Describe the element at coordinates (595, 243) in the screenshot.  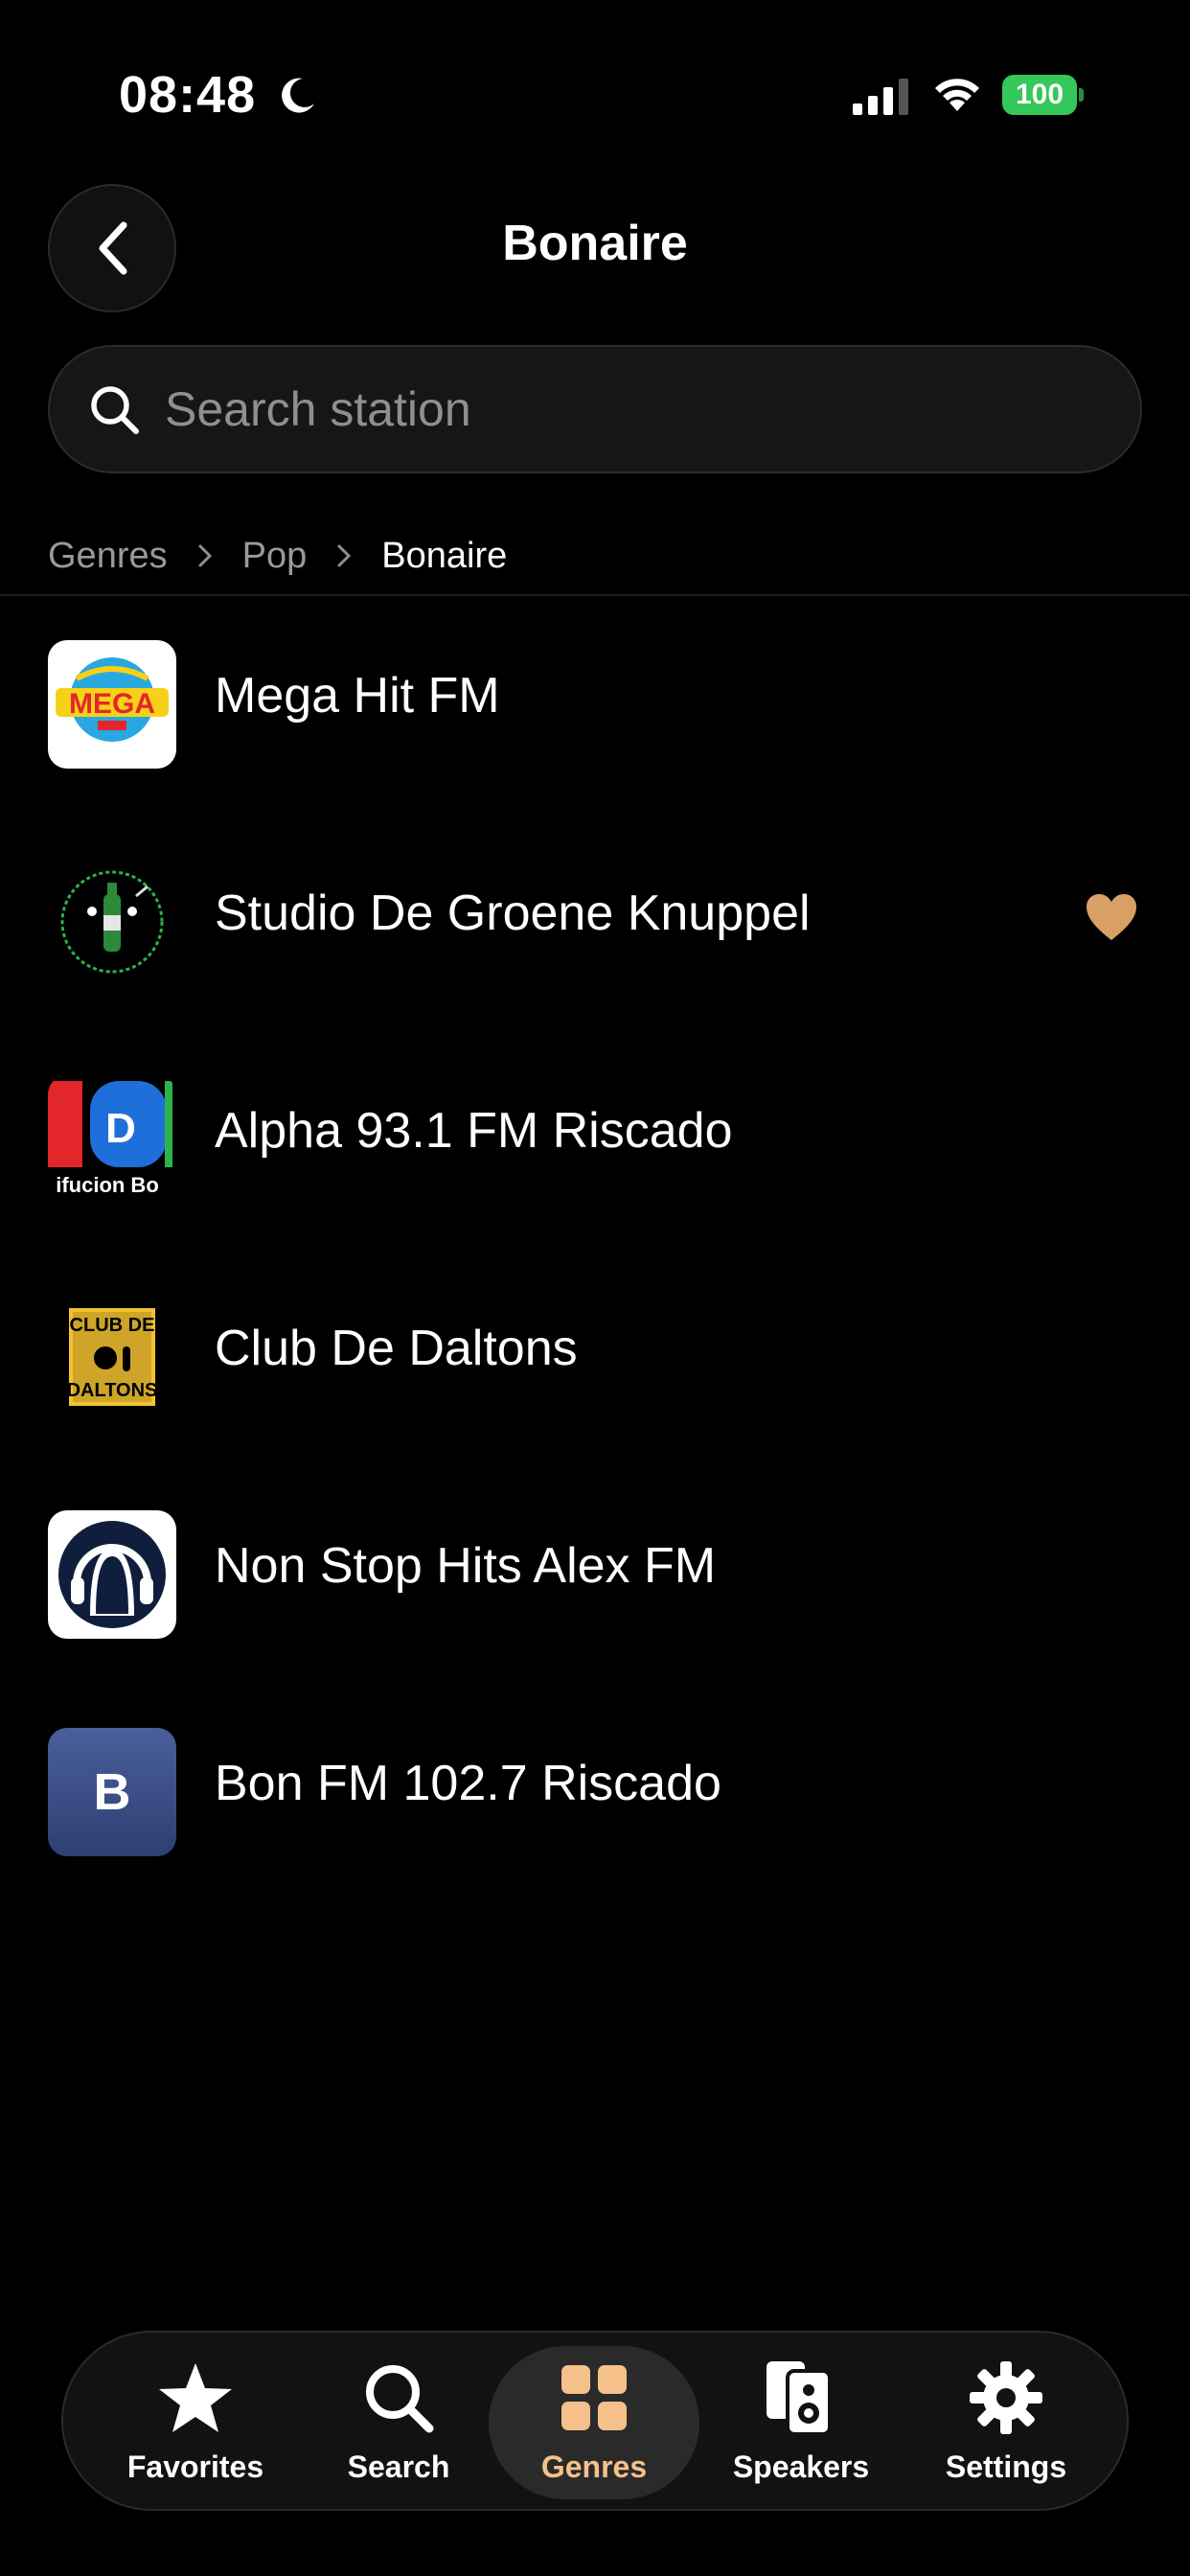
I see `page-title: Bonaire` at that location.